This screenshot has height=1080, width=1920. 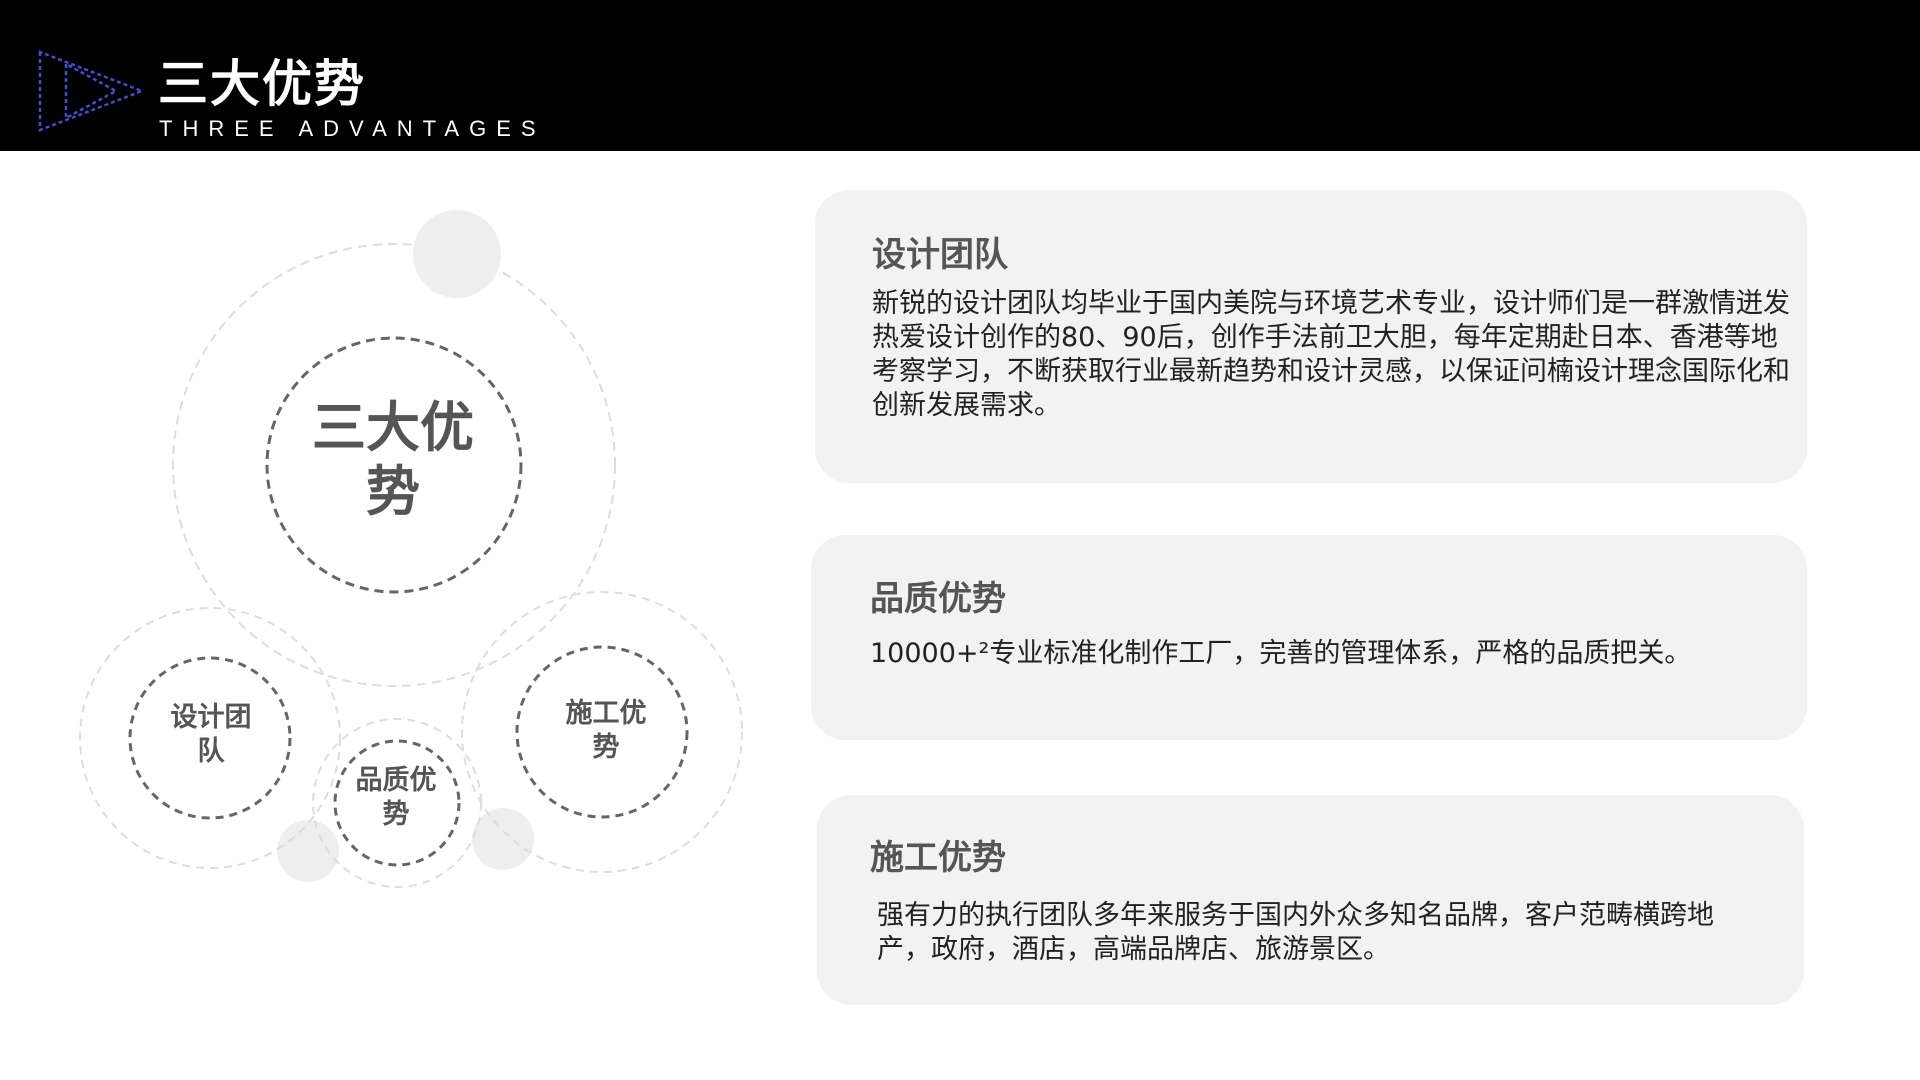 I want to click on circle-label-quality: 品质优势, so click(x=396, y=797).